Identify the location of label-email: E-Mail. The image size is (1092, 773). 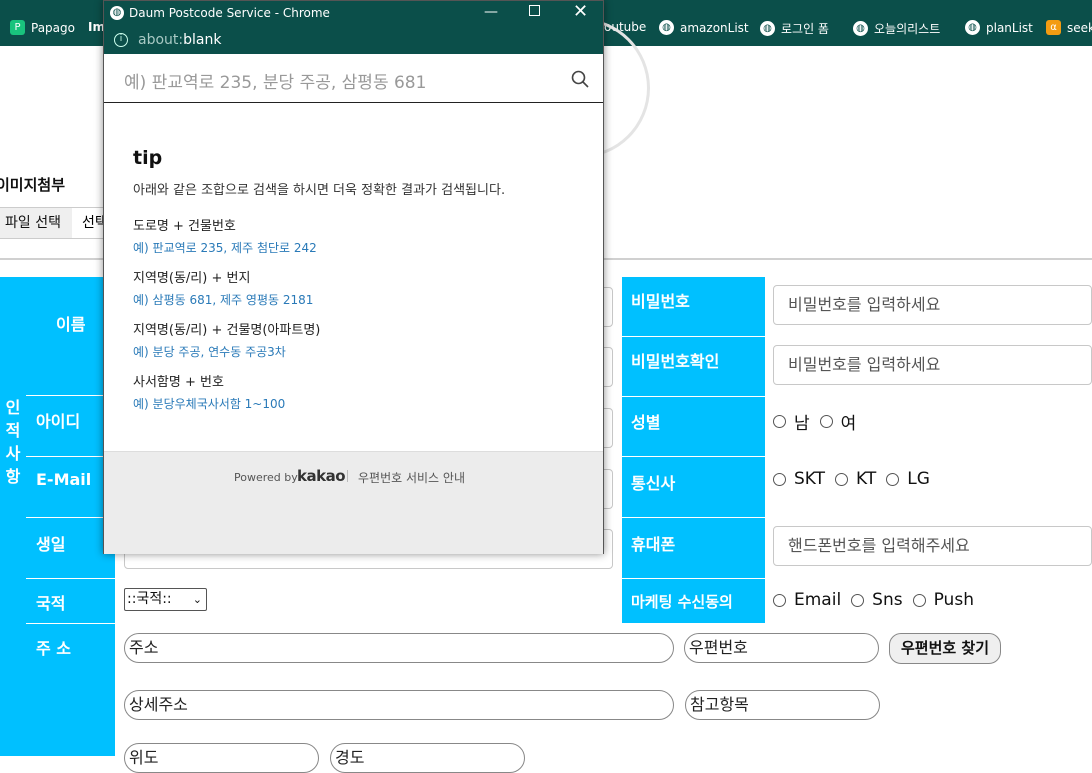
(64, 479).